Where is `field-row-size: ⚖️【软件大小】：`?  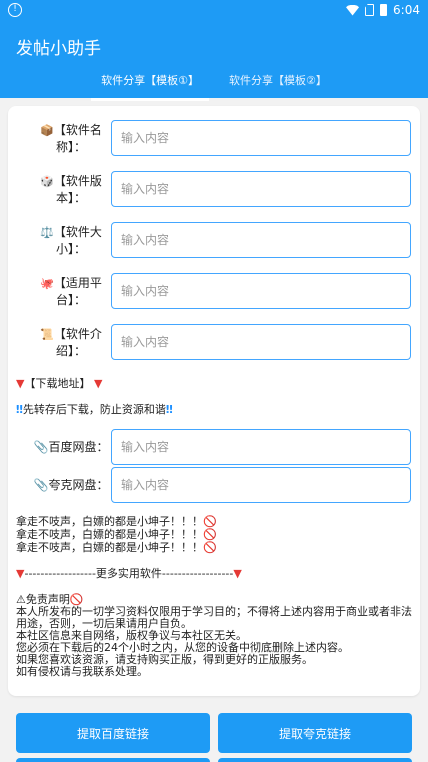
field-row-size: ⚖️【软件大小】： is located at coordinates (214, 240).